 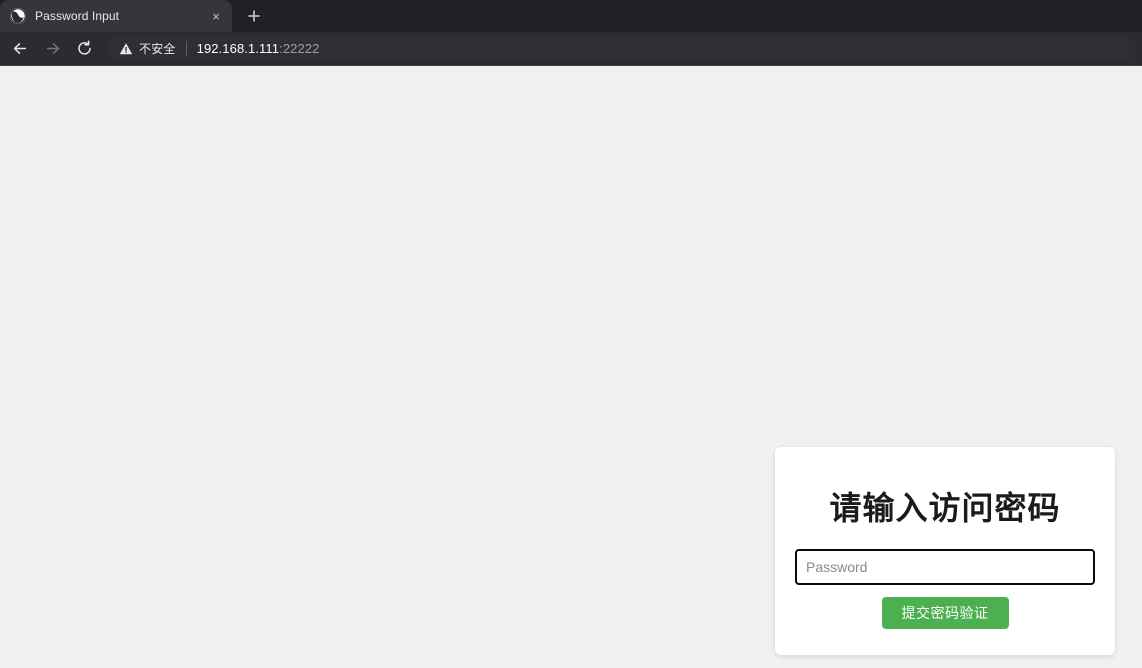 I want to click on browser-toolbar: 不安全 192.168.1.111:22222, so click(x=571, y=49).